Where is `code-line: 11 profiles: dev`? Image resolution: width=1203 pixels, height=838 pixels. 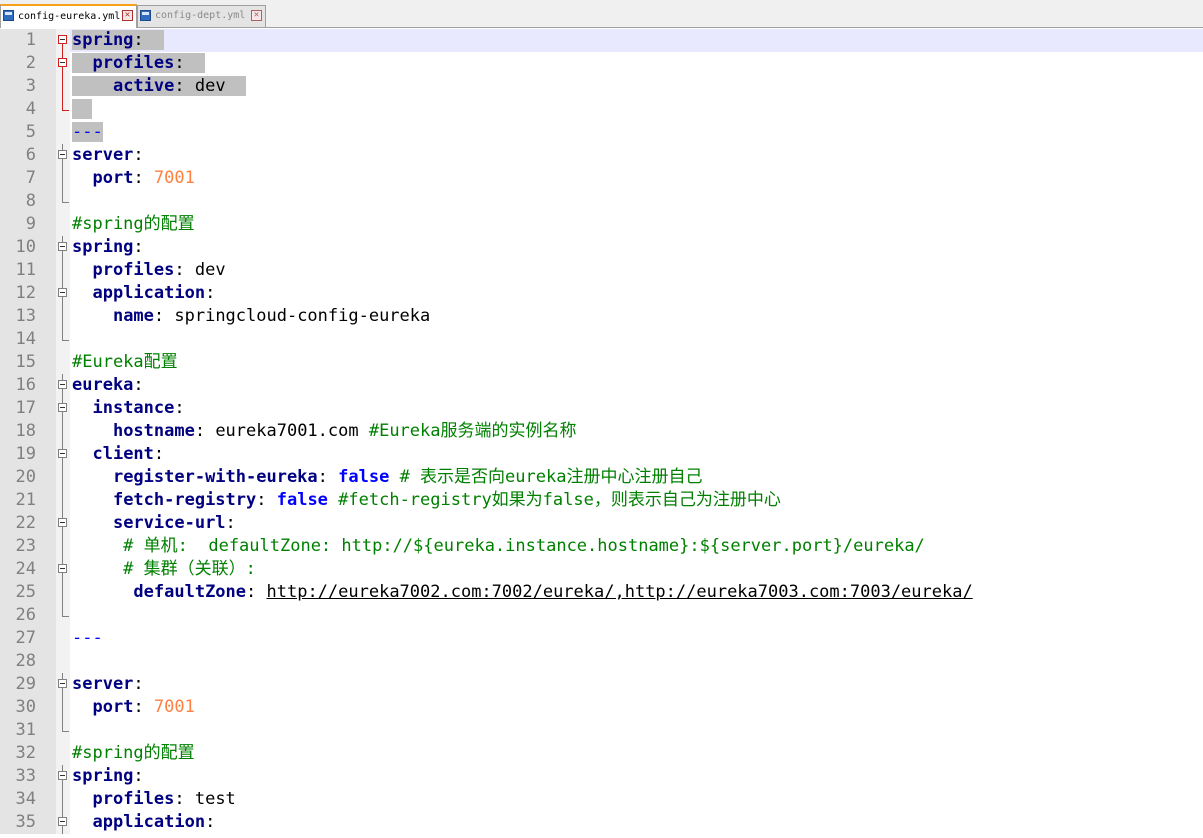
code-line: 11 profiles: dev is located at coordinates (601, 270).